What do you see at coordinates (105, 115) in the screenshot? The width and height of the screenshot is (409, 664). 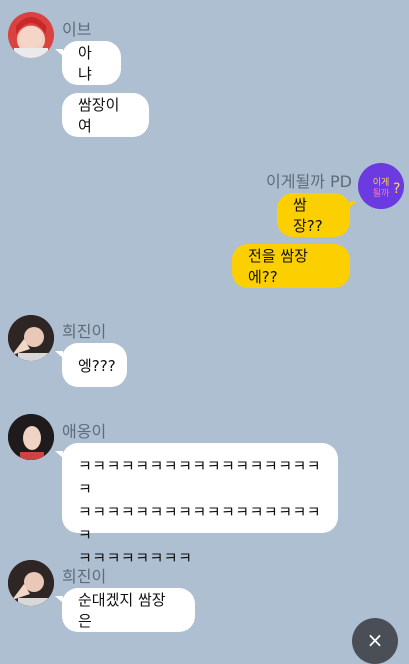 I see `message-bubble: 쌈장이여` at bounding box center [105, 115].